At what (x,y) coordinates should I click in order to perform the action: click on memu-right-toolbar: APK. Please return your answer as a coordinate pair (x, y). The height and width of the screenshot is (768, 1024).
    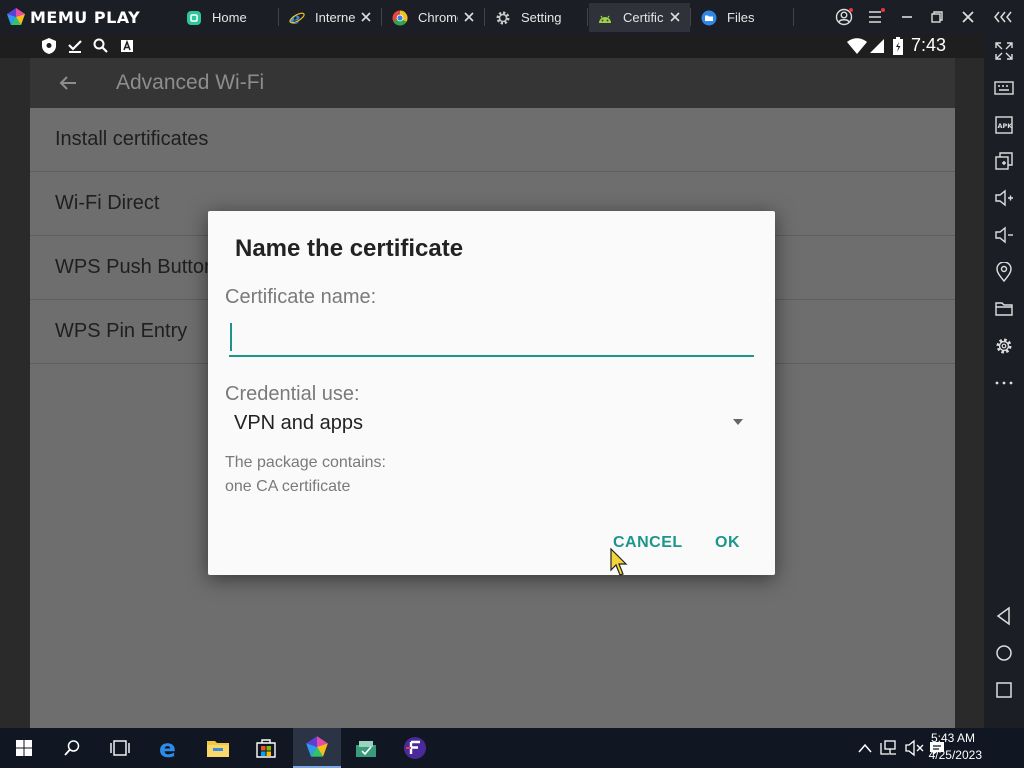
    Looking at the image, I should click on (1004, 381).